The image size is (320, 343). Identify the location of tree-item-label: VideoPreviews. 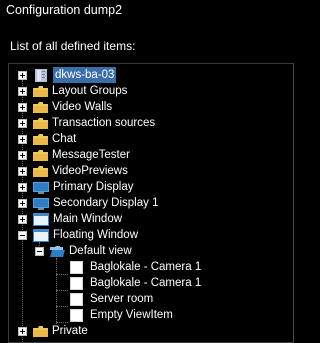
(90, 171).